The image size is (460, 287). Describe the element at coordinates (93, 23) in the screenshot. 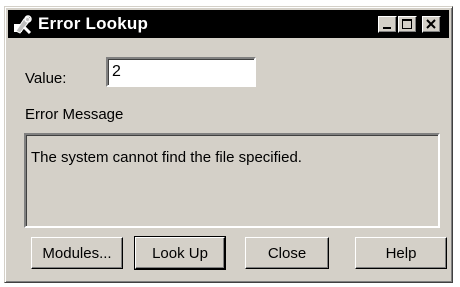

I see `window-title: Error Lookup` at that location.